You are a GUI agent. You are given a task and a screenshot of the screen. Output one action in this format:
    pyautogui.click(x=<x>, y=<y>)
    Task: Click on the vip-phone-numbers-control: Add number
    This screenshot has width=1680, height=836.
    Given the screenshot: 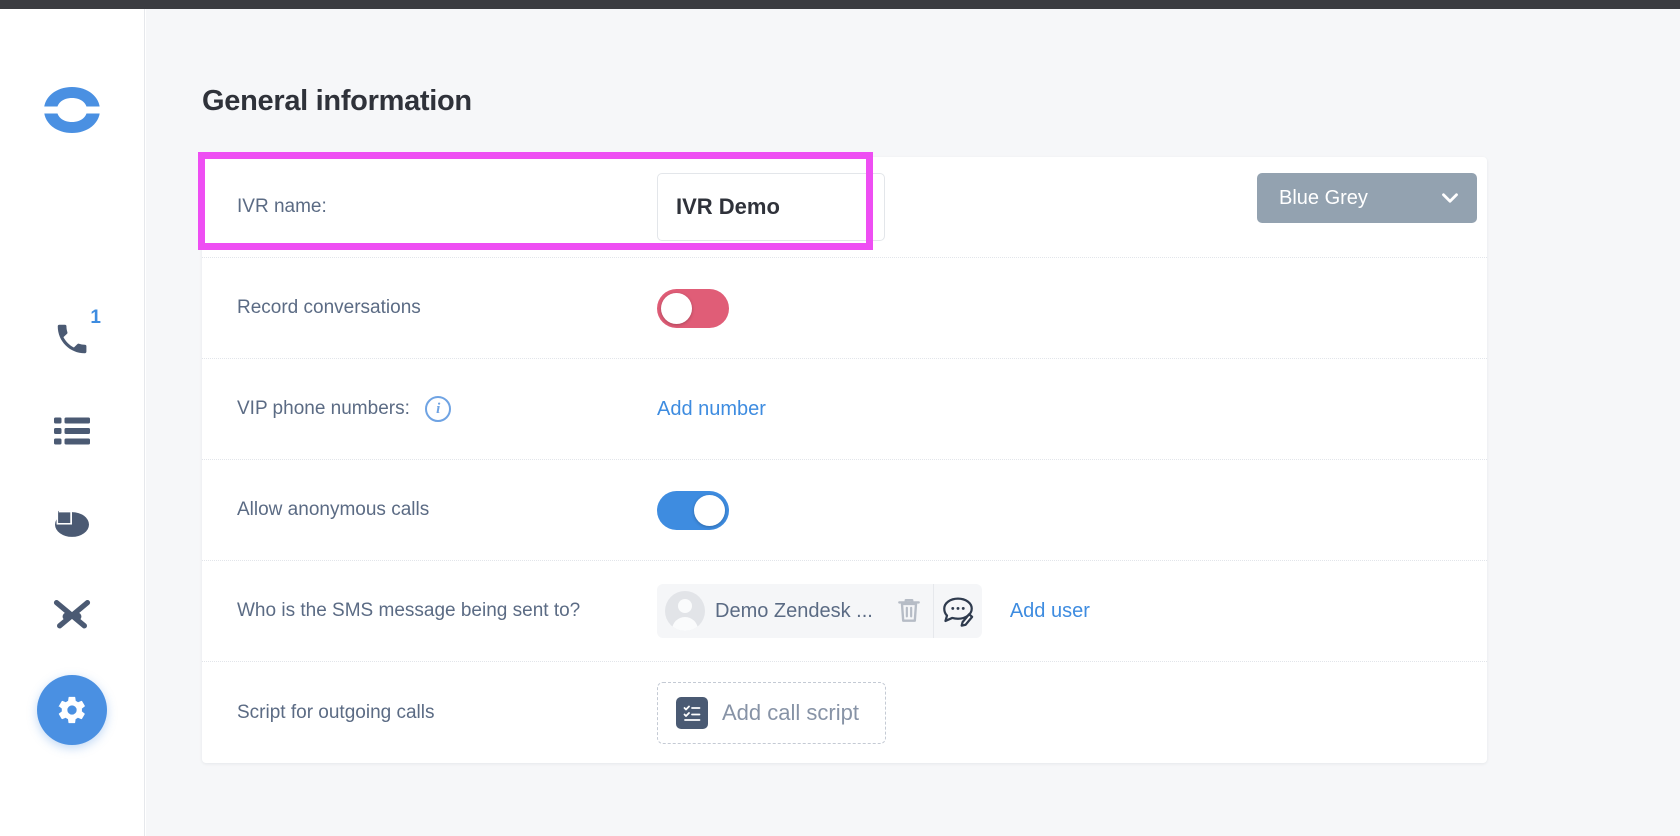 What is the action you would take?
    pyautogui.click(x=711, y=409)
    